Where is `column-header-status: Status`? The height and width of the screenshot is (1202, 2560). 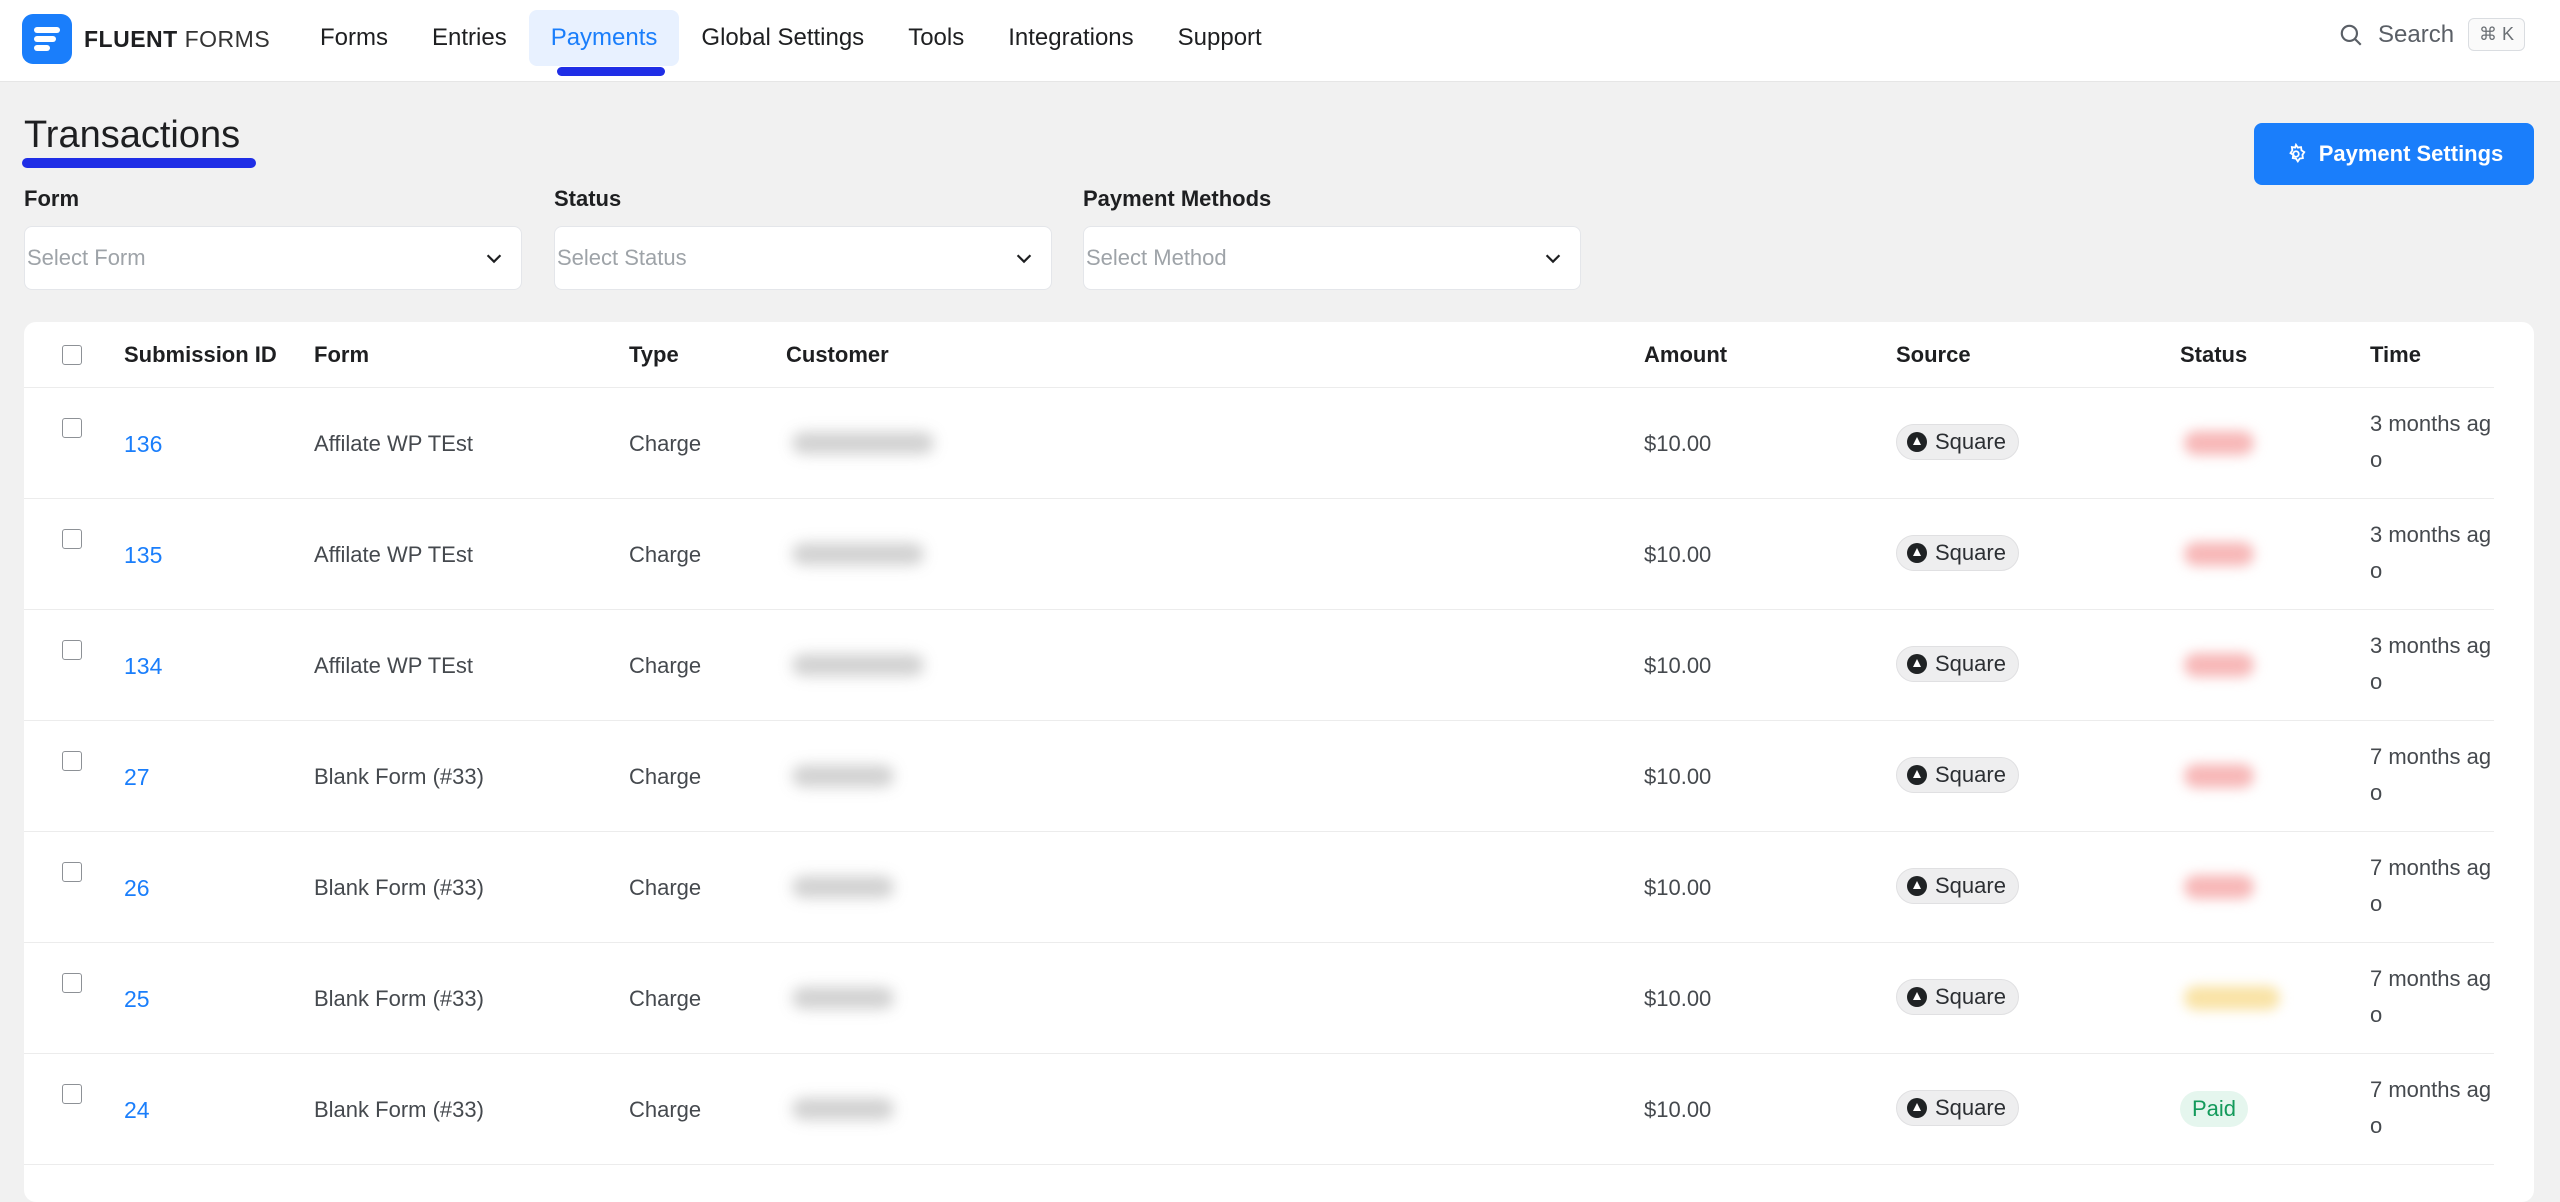
column-header-status: Status is located at coordinates (2213, 355).